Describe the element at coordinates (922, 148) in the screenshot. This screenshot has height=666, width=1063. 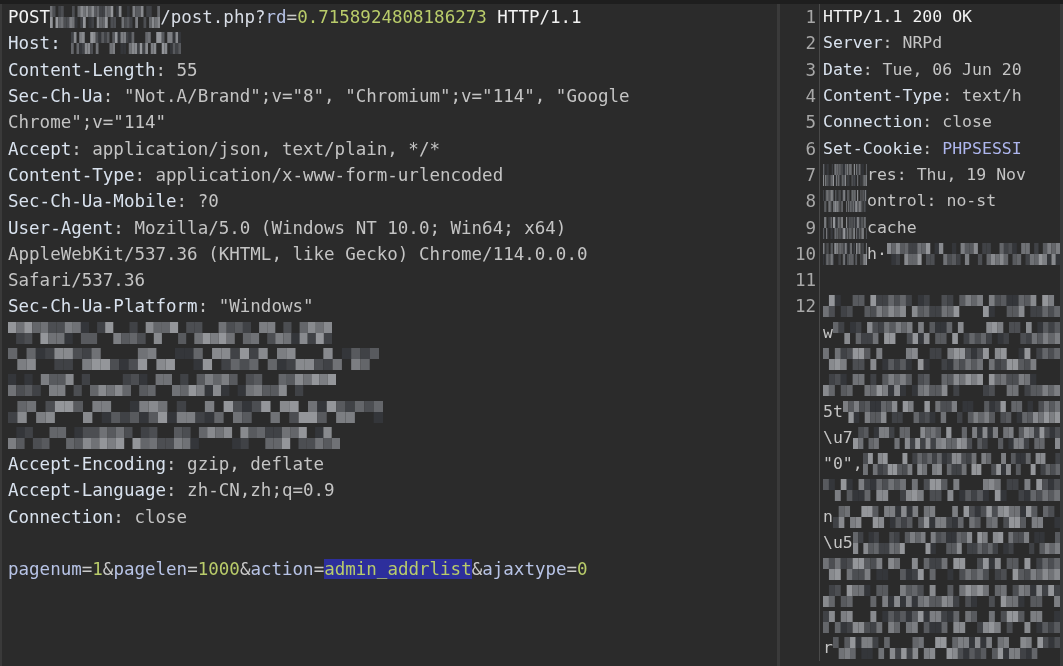
I see `code-text: Set-Cookie: PHPSESSI` at that location.